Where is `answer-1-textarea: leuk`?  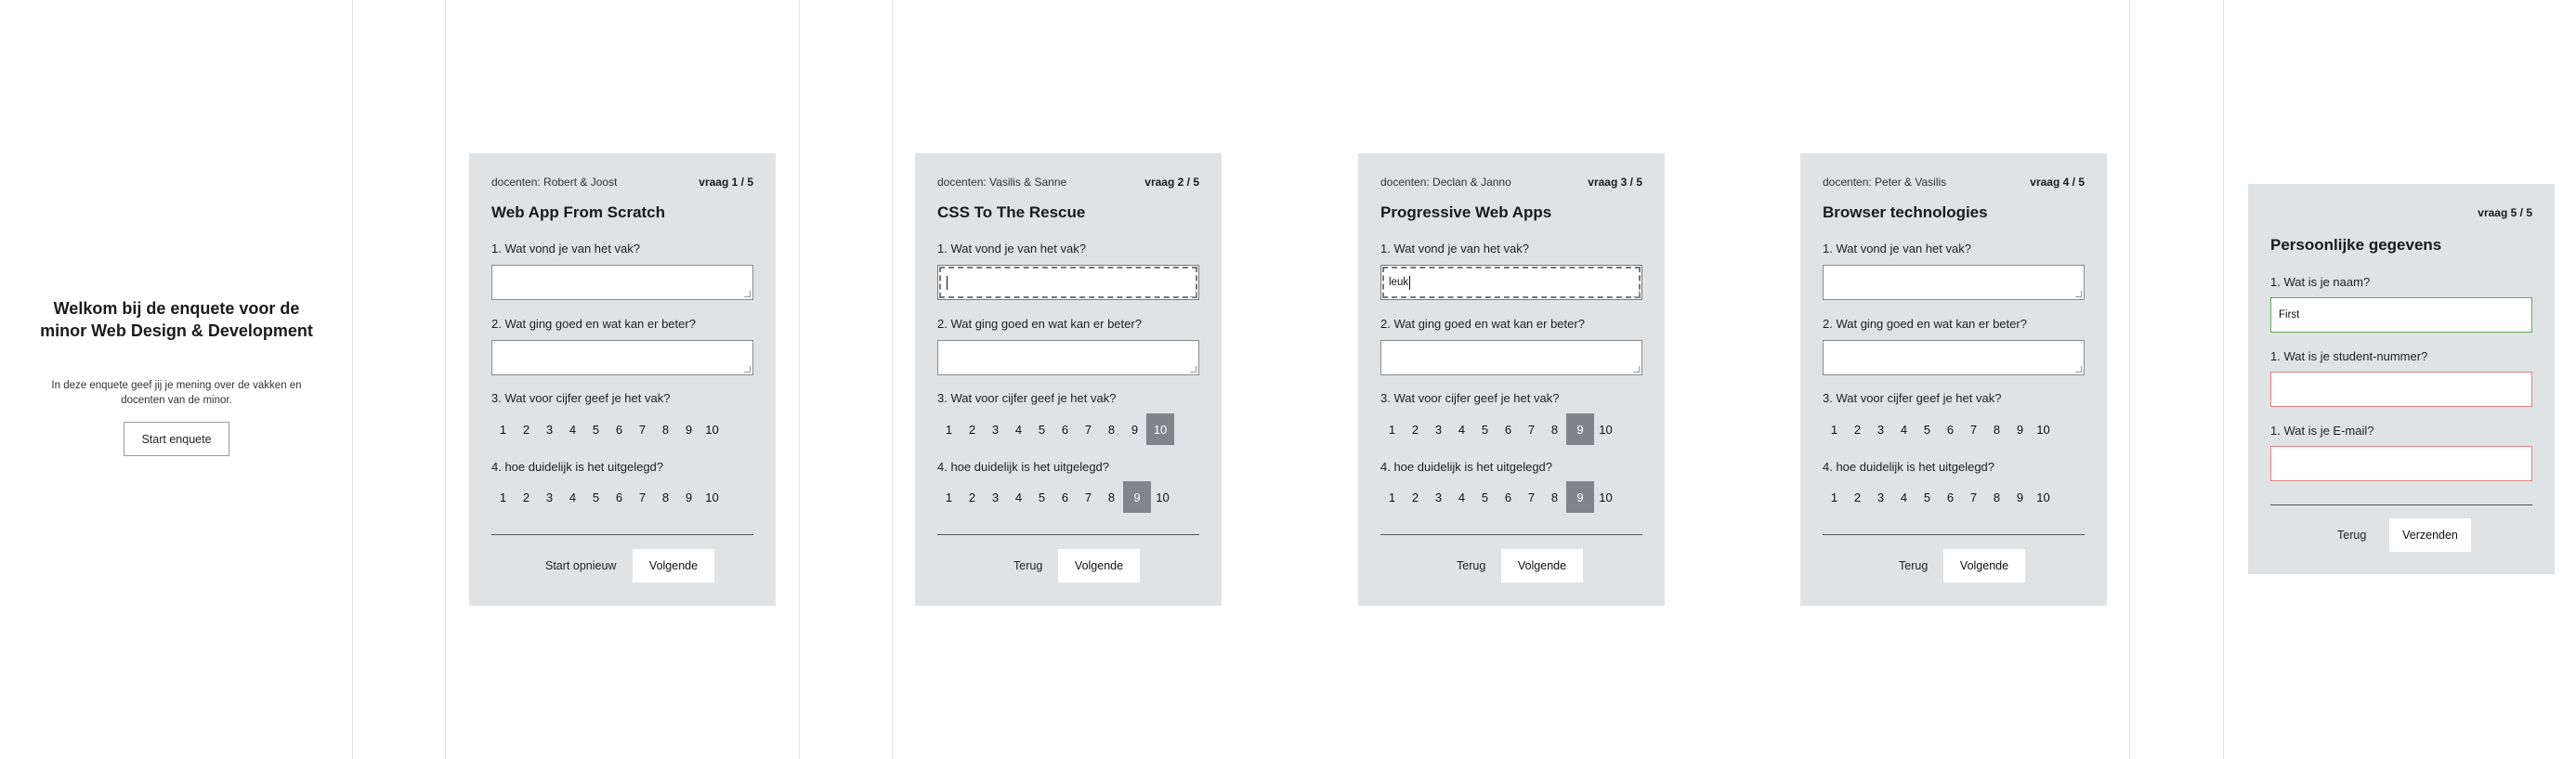 answer-1-textarea: leuk is located at coordinates (1511, 283).